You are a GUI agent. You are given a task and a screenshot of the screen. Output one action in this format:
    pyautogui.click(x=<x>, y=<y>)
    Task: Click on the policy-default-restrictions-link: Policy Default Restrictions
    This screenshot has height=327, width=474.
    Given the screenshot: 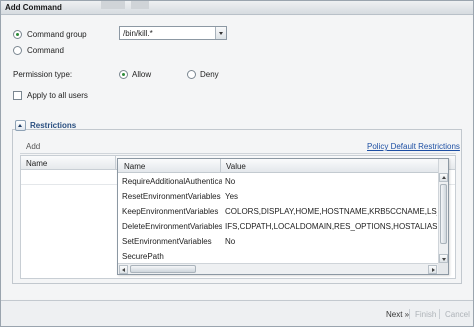 What is the action you would take?
    pyautogui.click(x=413, y=146)
    